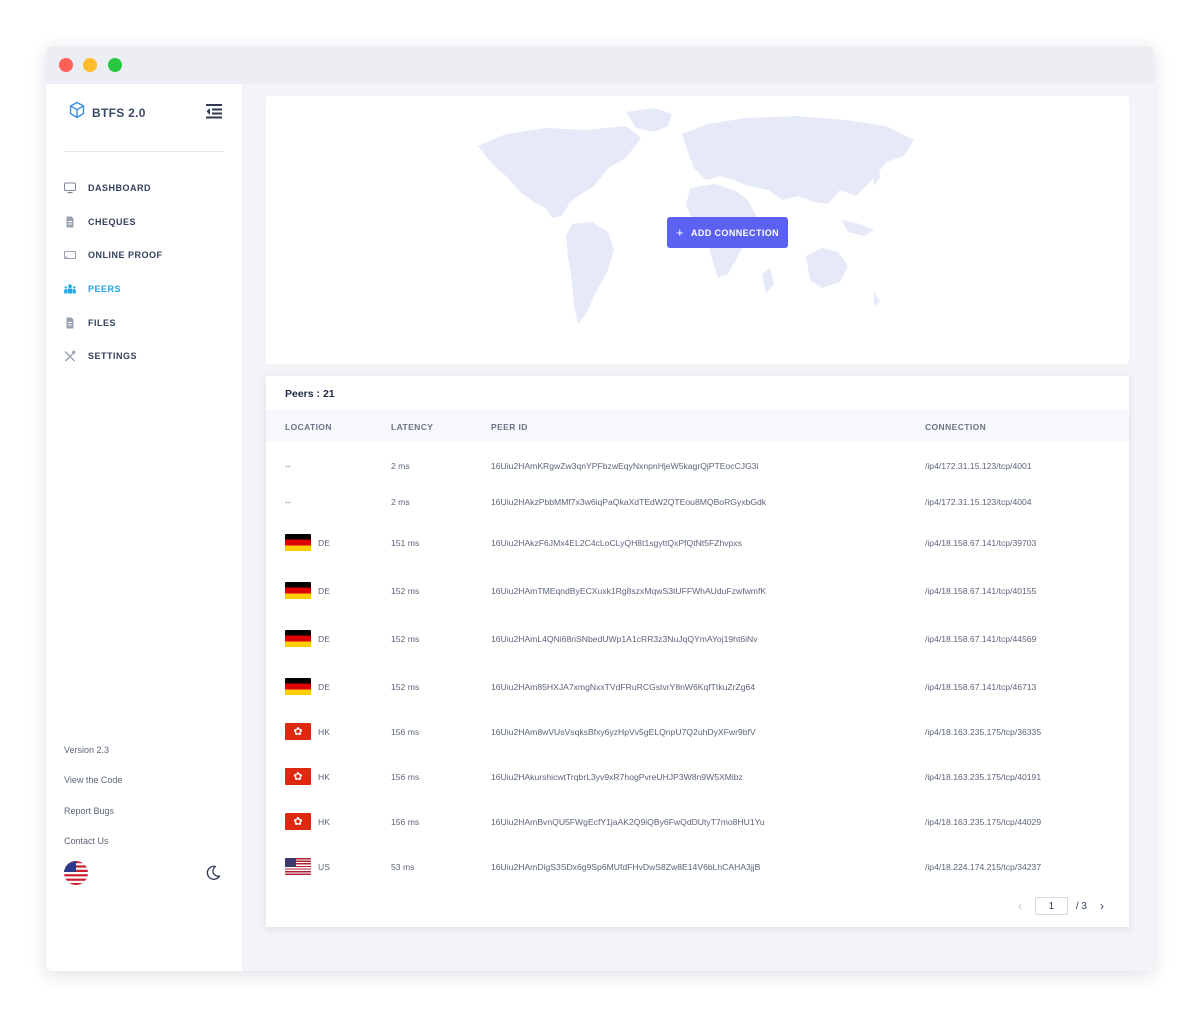  I want to click on table-header: LOCATION LATENCY PEER ID CONNECTION, so click(697, 426).